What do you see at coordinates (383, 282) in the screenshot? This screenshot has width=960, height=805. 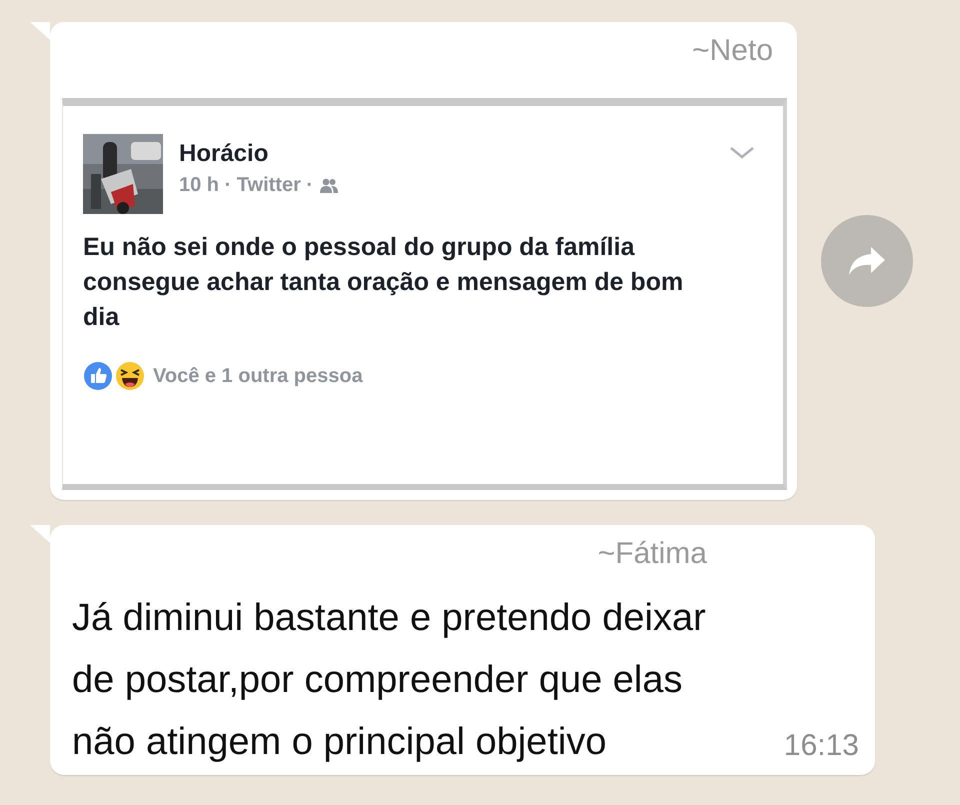 I see `post-text: Eu não sei onde o pessoal do grupo da família consegue achar tanta oração e mensagem de bom dia` at bounding box center [383, 282].